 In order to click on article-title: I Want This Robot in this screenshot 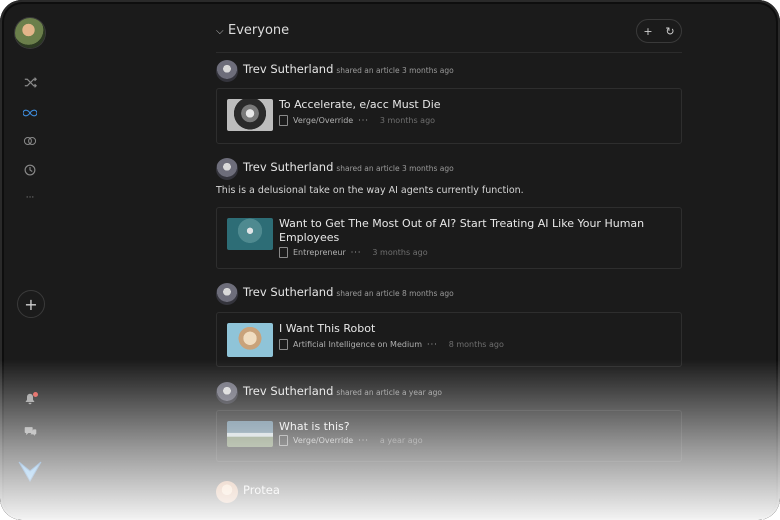, I will do `click(469, 329)`.